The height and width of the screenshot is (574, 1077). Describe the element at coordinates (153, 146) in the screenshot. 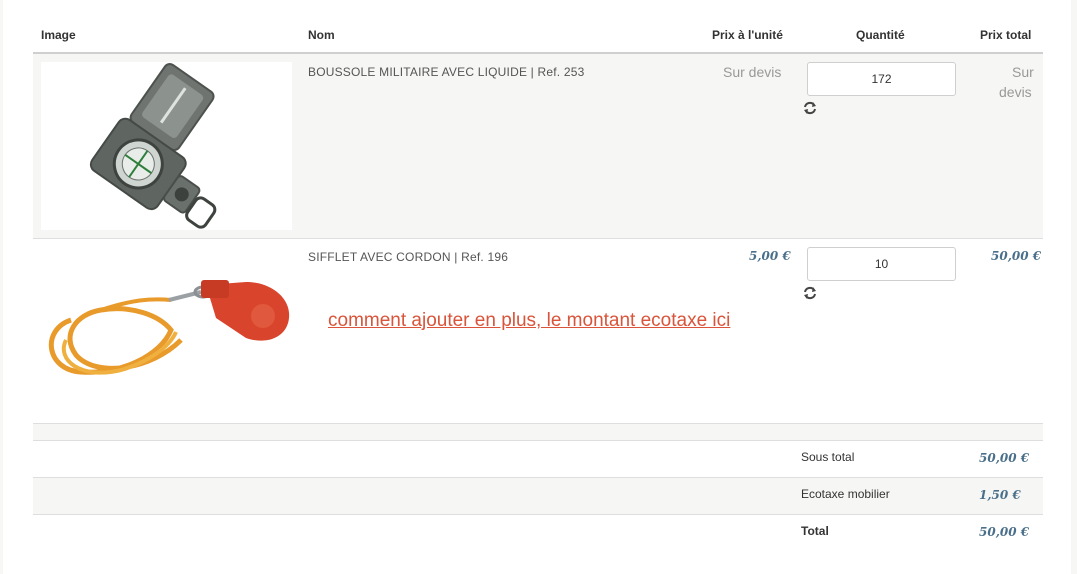

I see `compass-icon` at that location.